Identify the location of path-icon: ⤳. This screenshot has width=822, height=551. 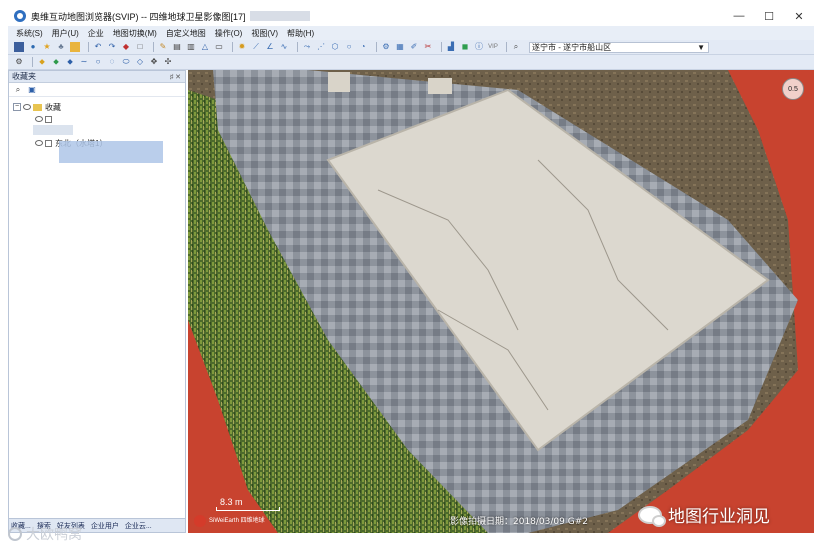
(307, 47).